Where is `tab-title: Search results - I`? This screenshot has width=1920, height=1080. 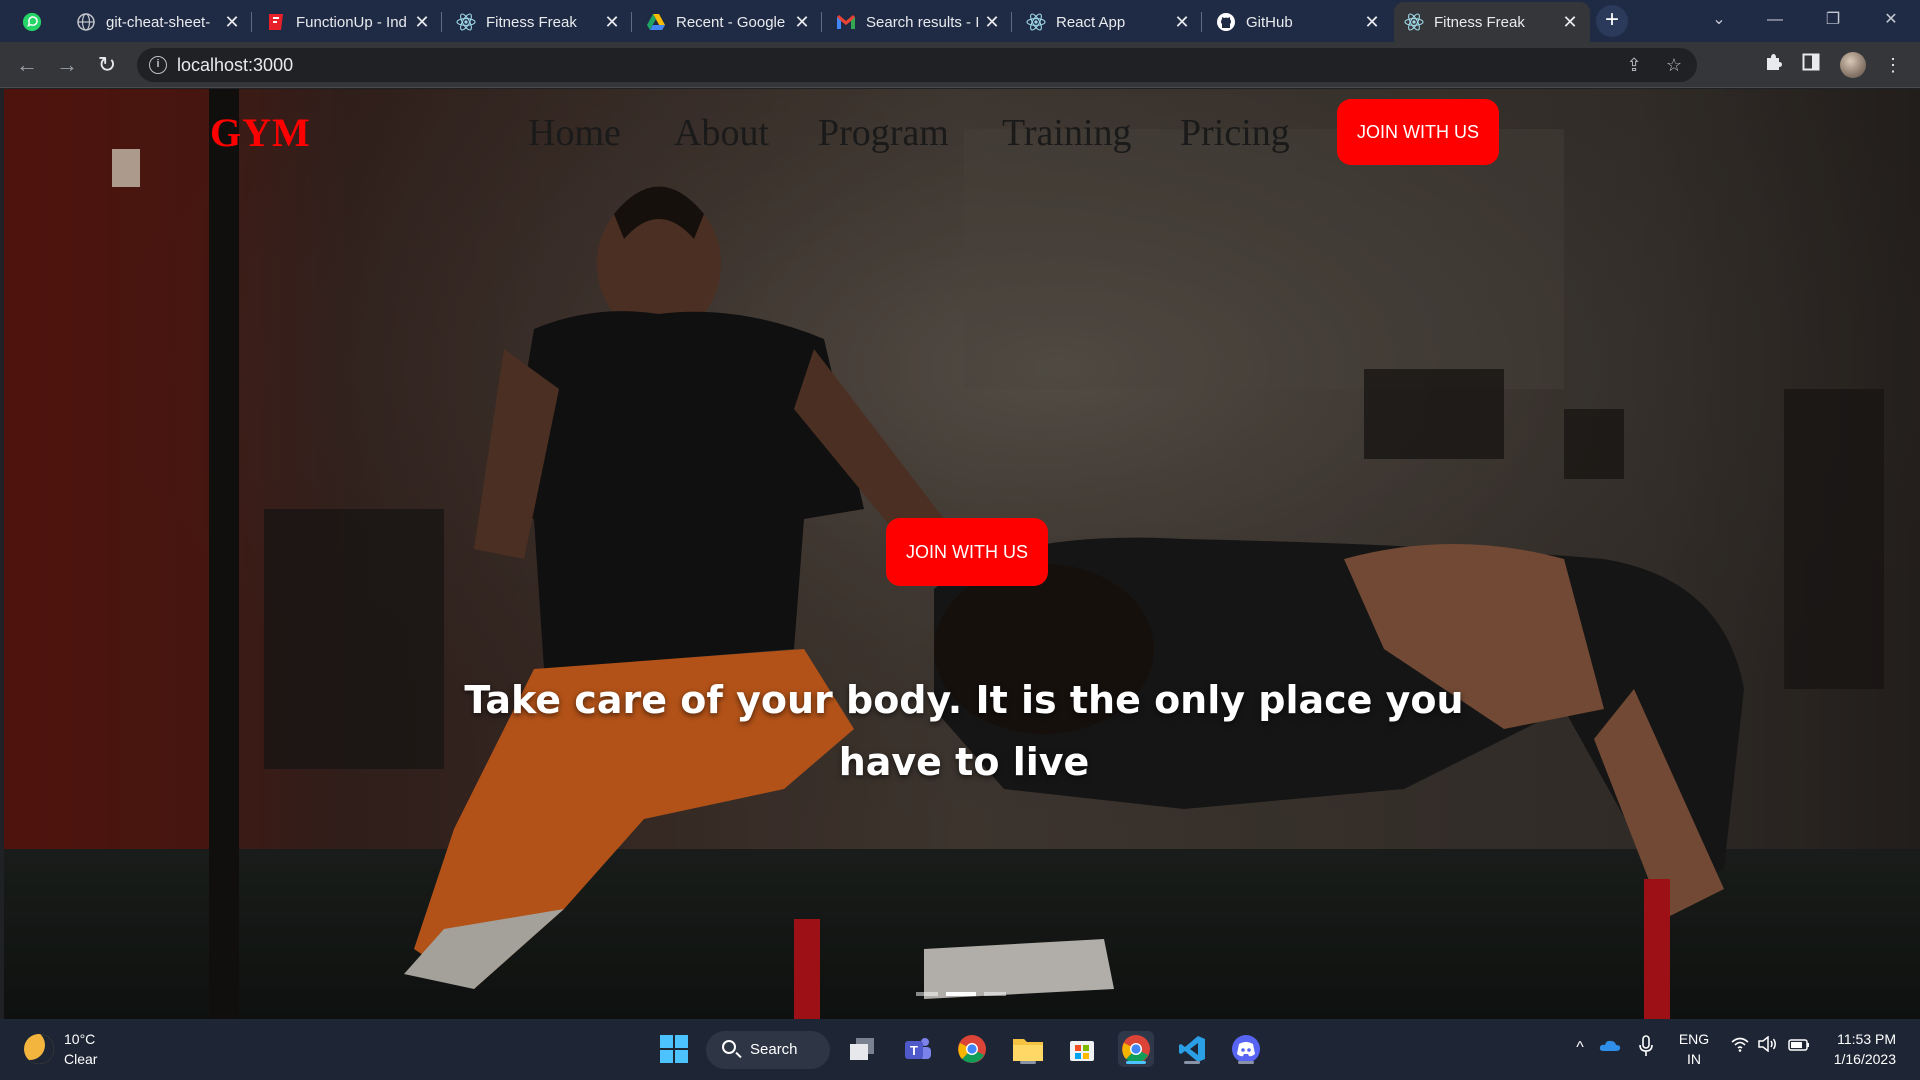
tab-title: Search results - I is located at coordinates (923, 22).